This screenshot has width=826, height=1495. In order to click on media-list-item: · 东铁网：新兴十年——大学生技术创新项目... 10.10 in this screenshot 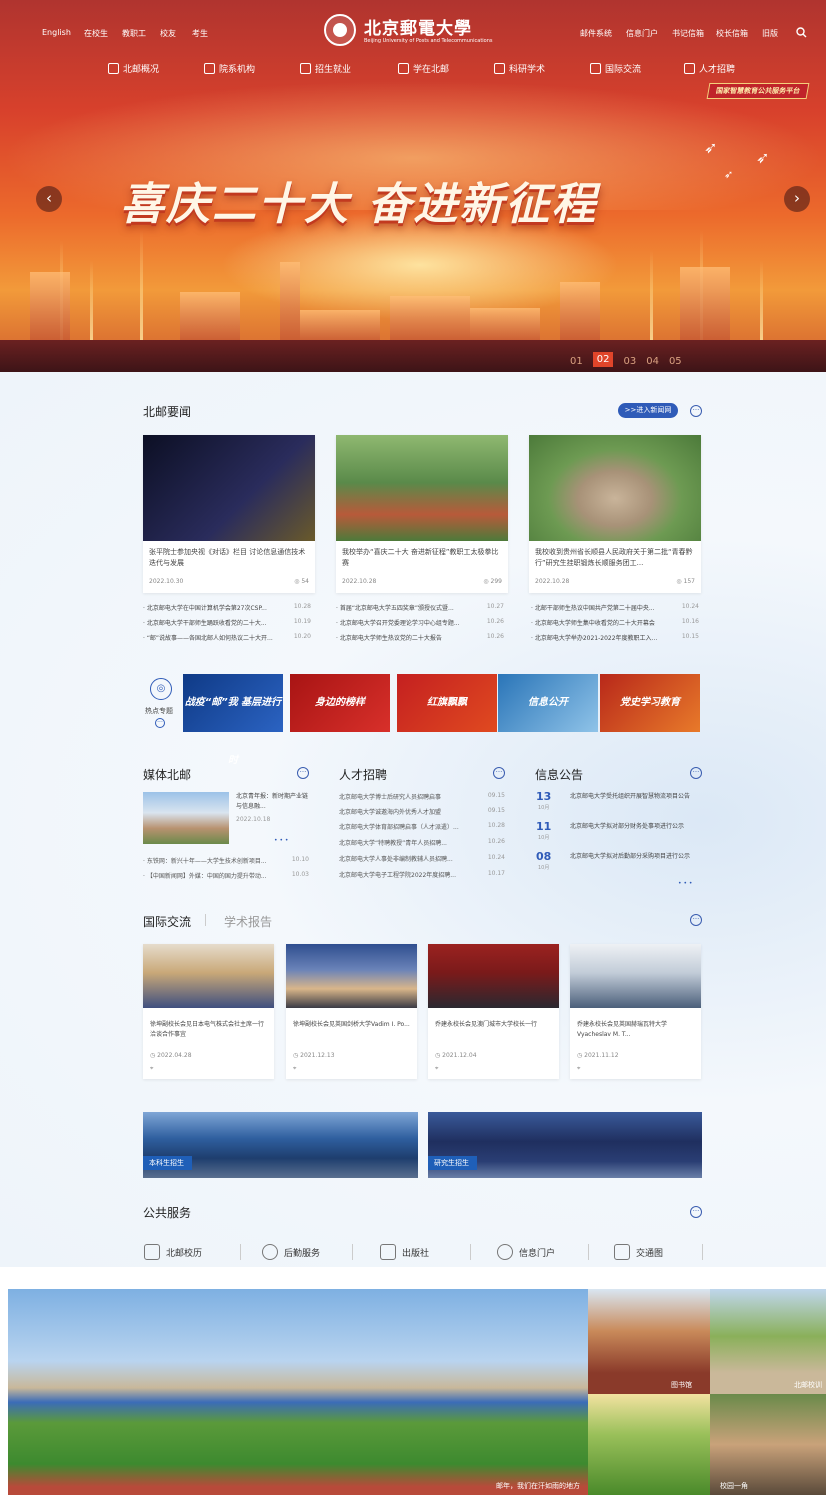, I will do `click(226, 860)`.